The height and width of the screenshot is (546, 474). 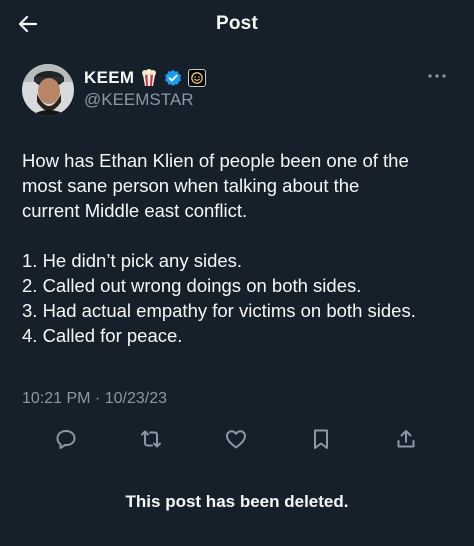 What do you see at coordinates (197, 78) in the screenshot?
I see `affiliate-badge-icon` at bounding box center [197, 78].